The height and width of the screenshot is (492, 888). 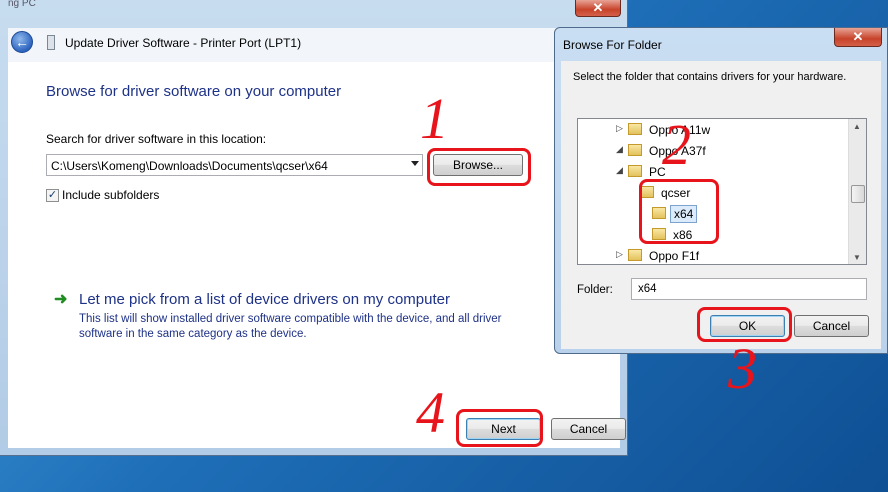 I want to click on annotation-highlight-next, so click(x=499, y=428).